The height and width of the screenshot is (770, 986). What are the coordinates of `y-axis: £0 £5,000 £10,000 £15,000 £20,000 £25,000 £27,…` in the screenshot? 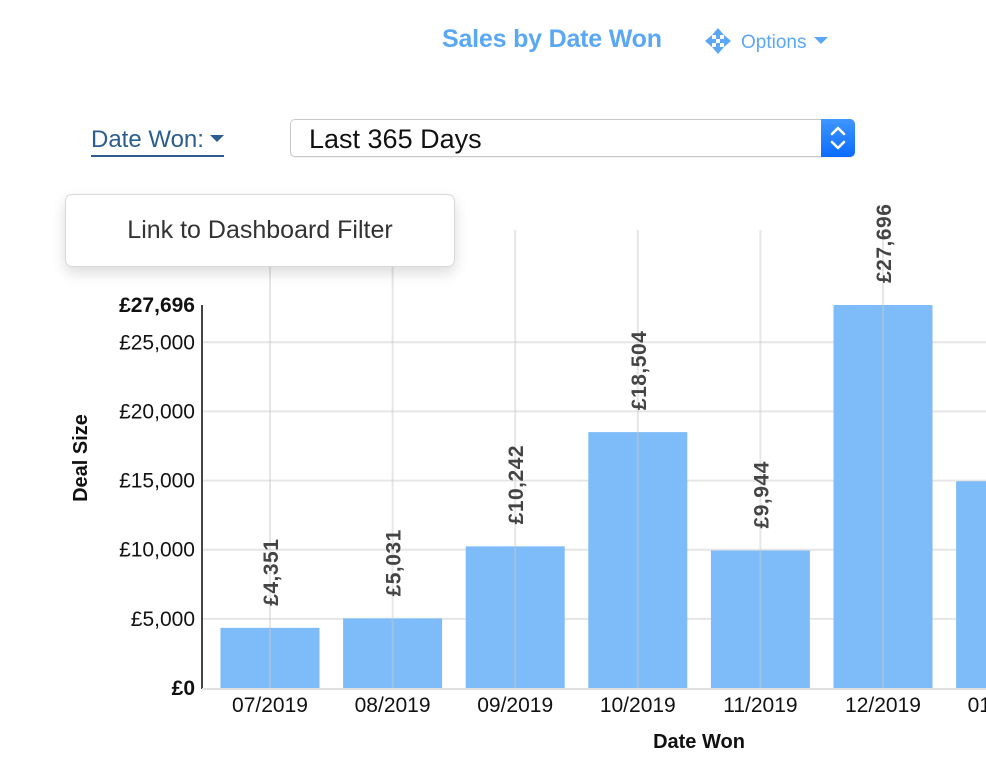 It's located at (161, 497).